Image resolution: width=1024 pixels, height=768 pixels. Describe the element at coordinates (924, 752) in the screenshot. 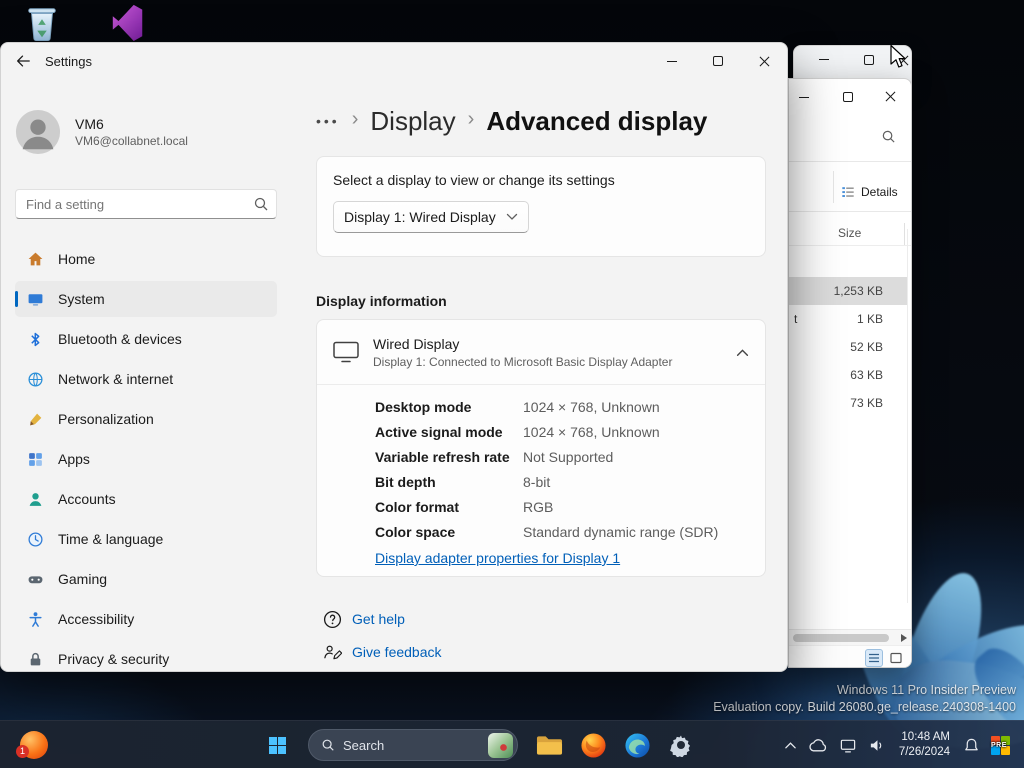

I see `clock-date: 7/26/2024` at that location.